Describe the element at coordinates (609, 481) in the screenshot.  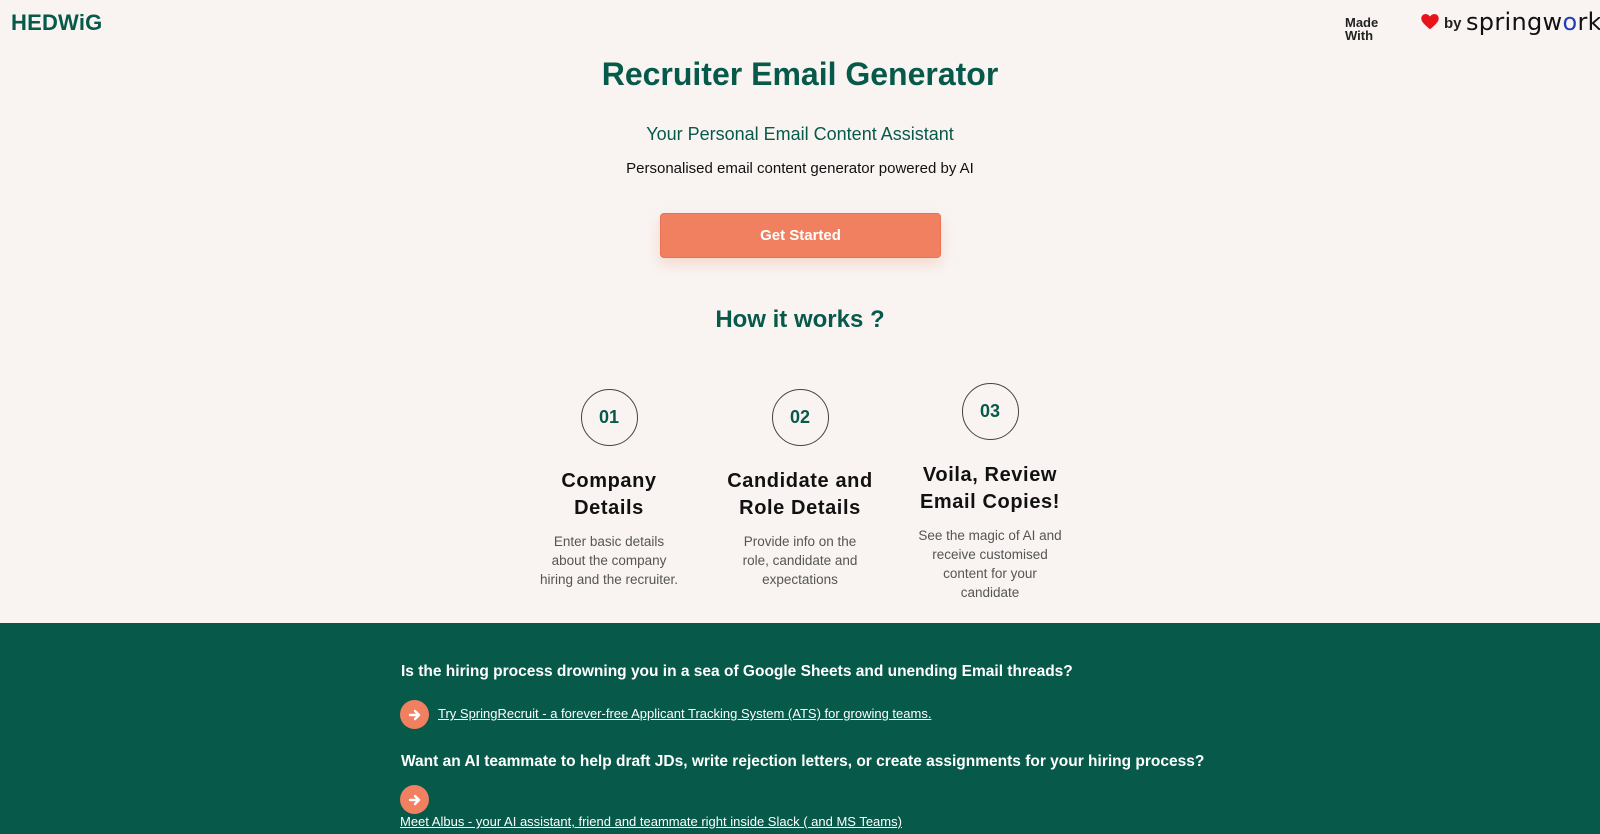
I see `step-title-line: Company` at that location.